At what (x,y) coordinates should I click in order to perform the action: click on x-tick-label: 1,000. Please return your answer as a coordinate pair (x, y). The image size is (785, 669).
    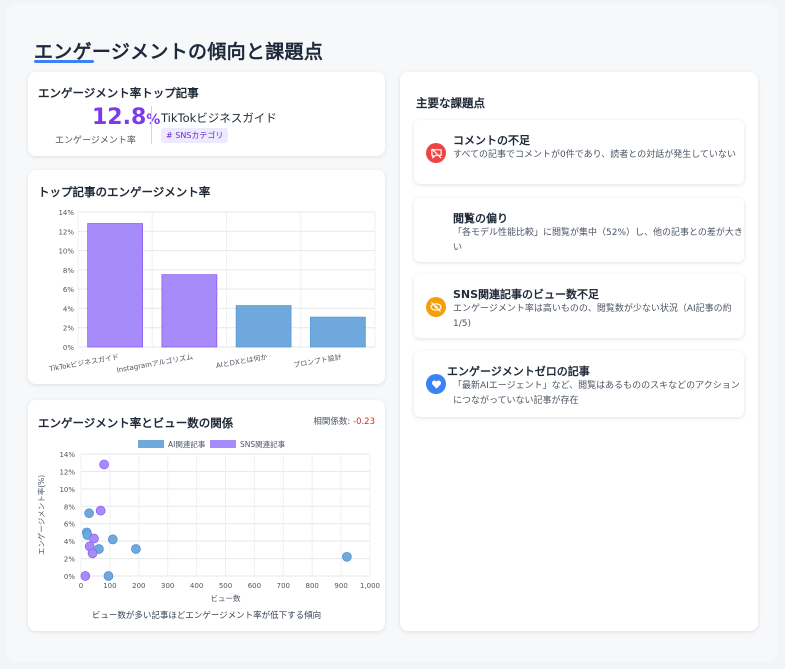
    Looking at the image, I should click on (370, 586).